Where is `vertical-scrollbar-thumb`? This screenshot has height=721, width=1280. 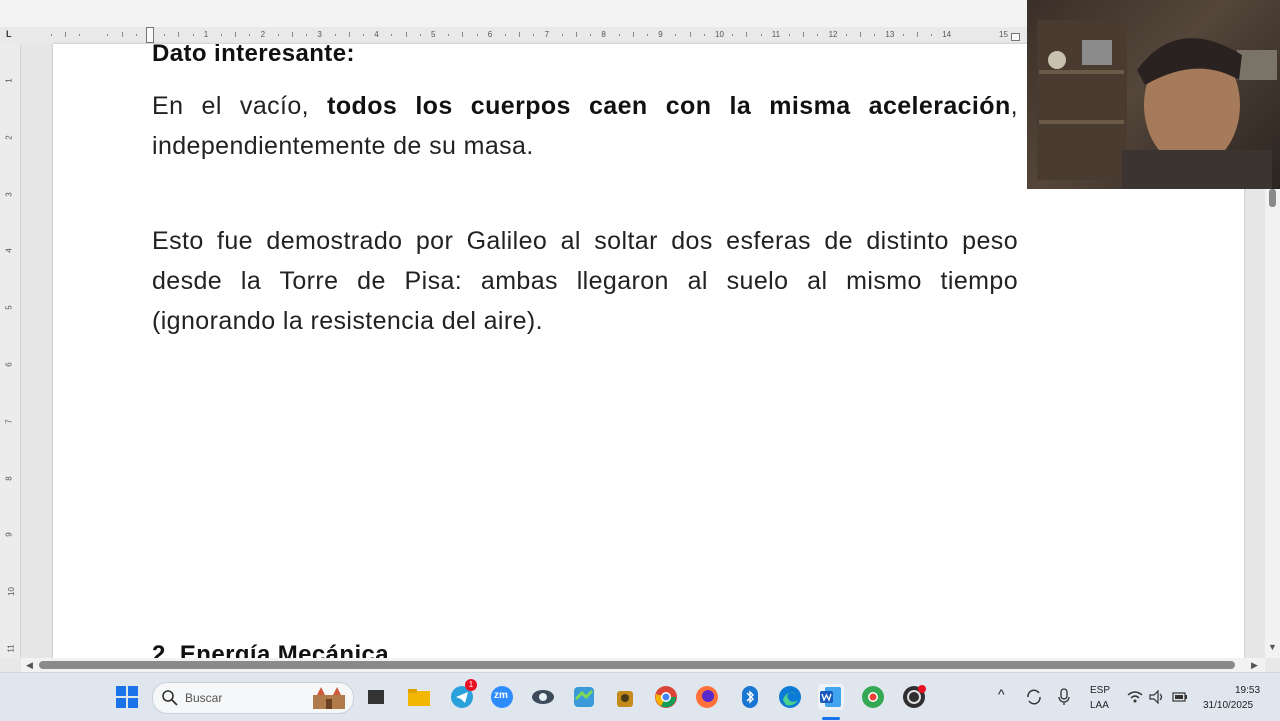 vertical-scrollbar-thumb is located at coordinates (1272, 198).